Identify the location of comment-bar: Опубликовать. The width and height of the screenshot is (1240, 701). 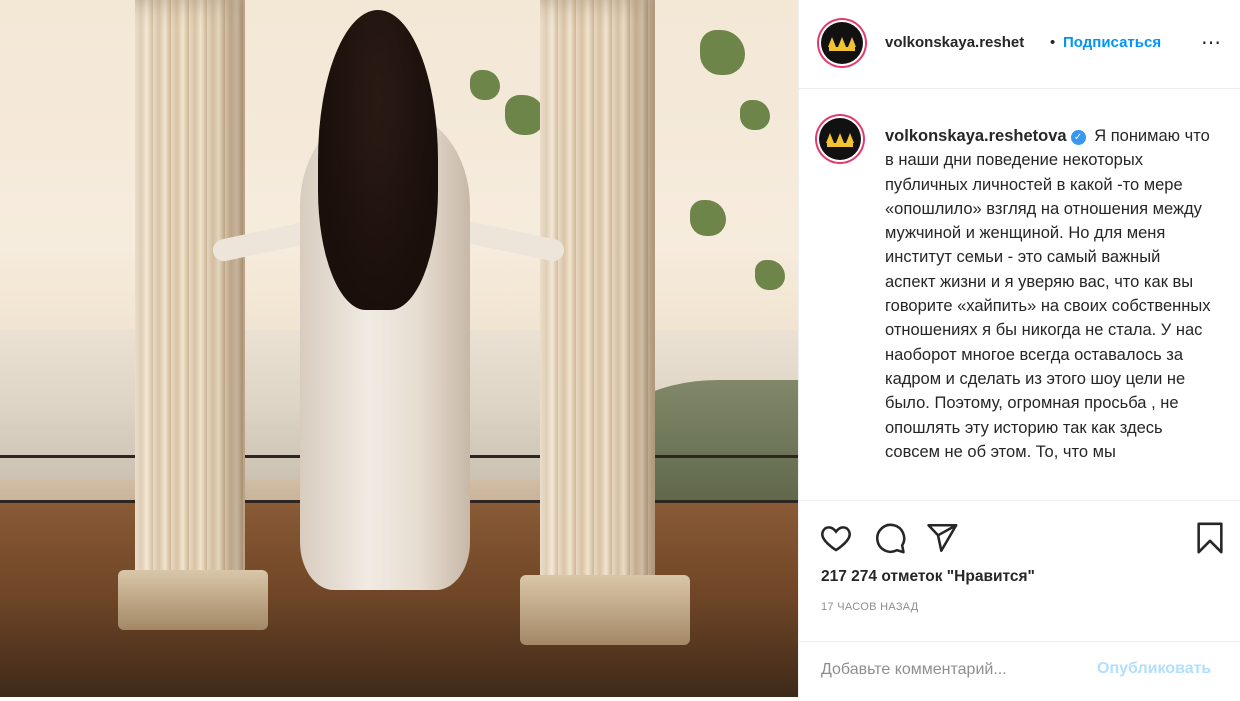
(1019, 670).